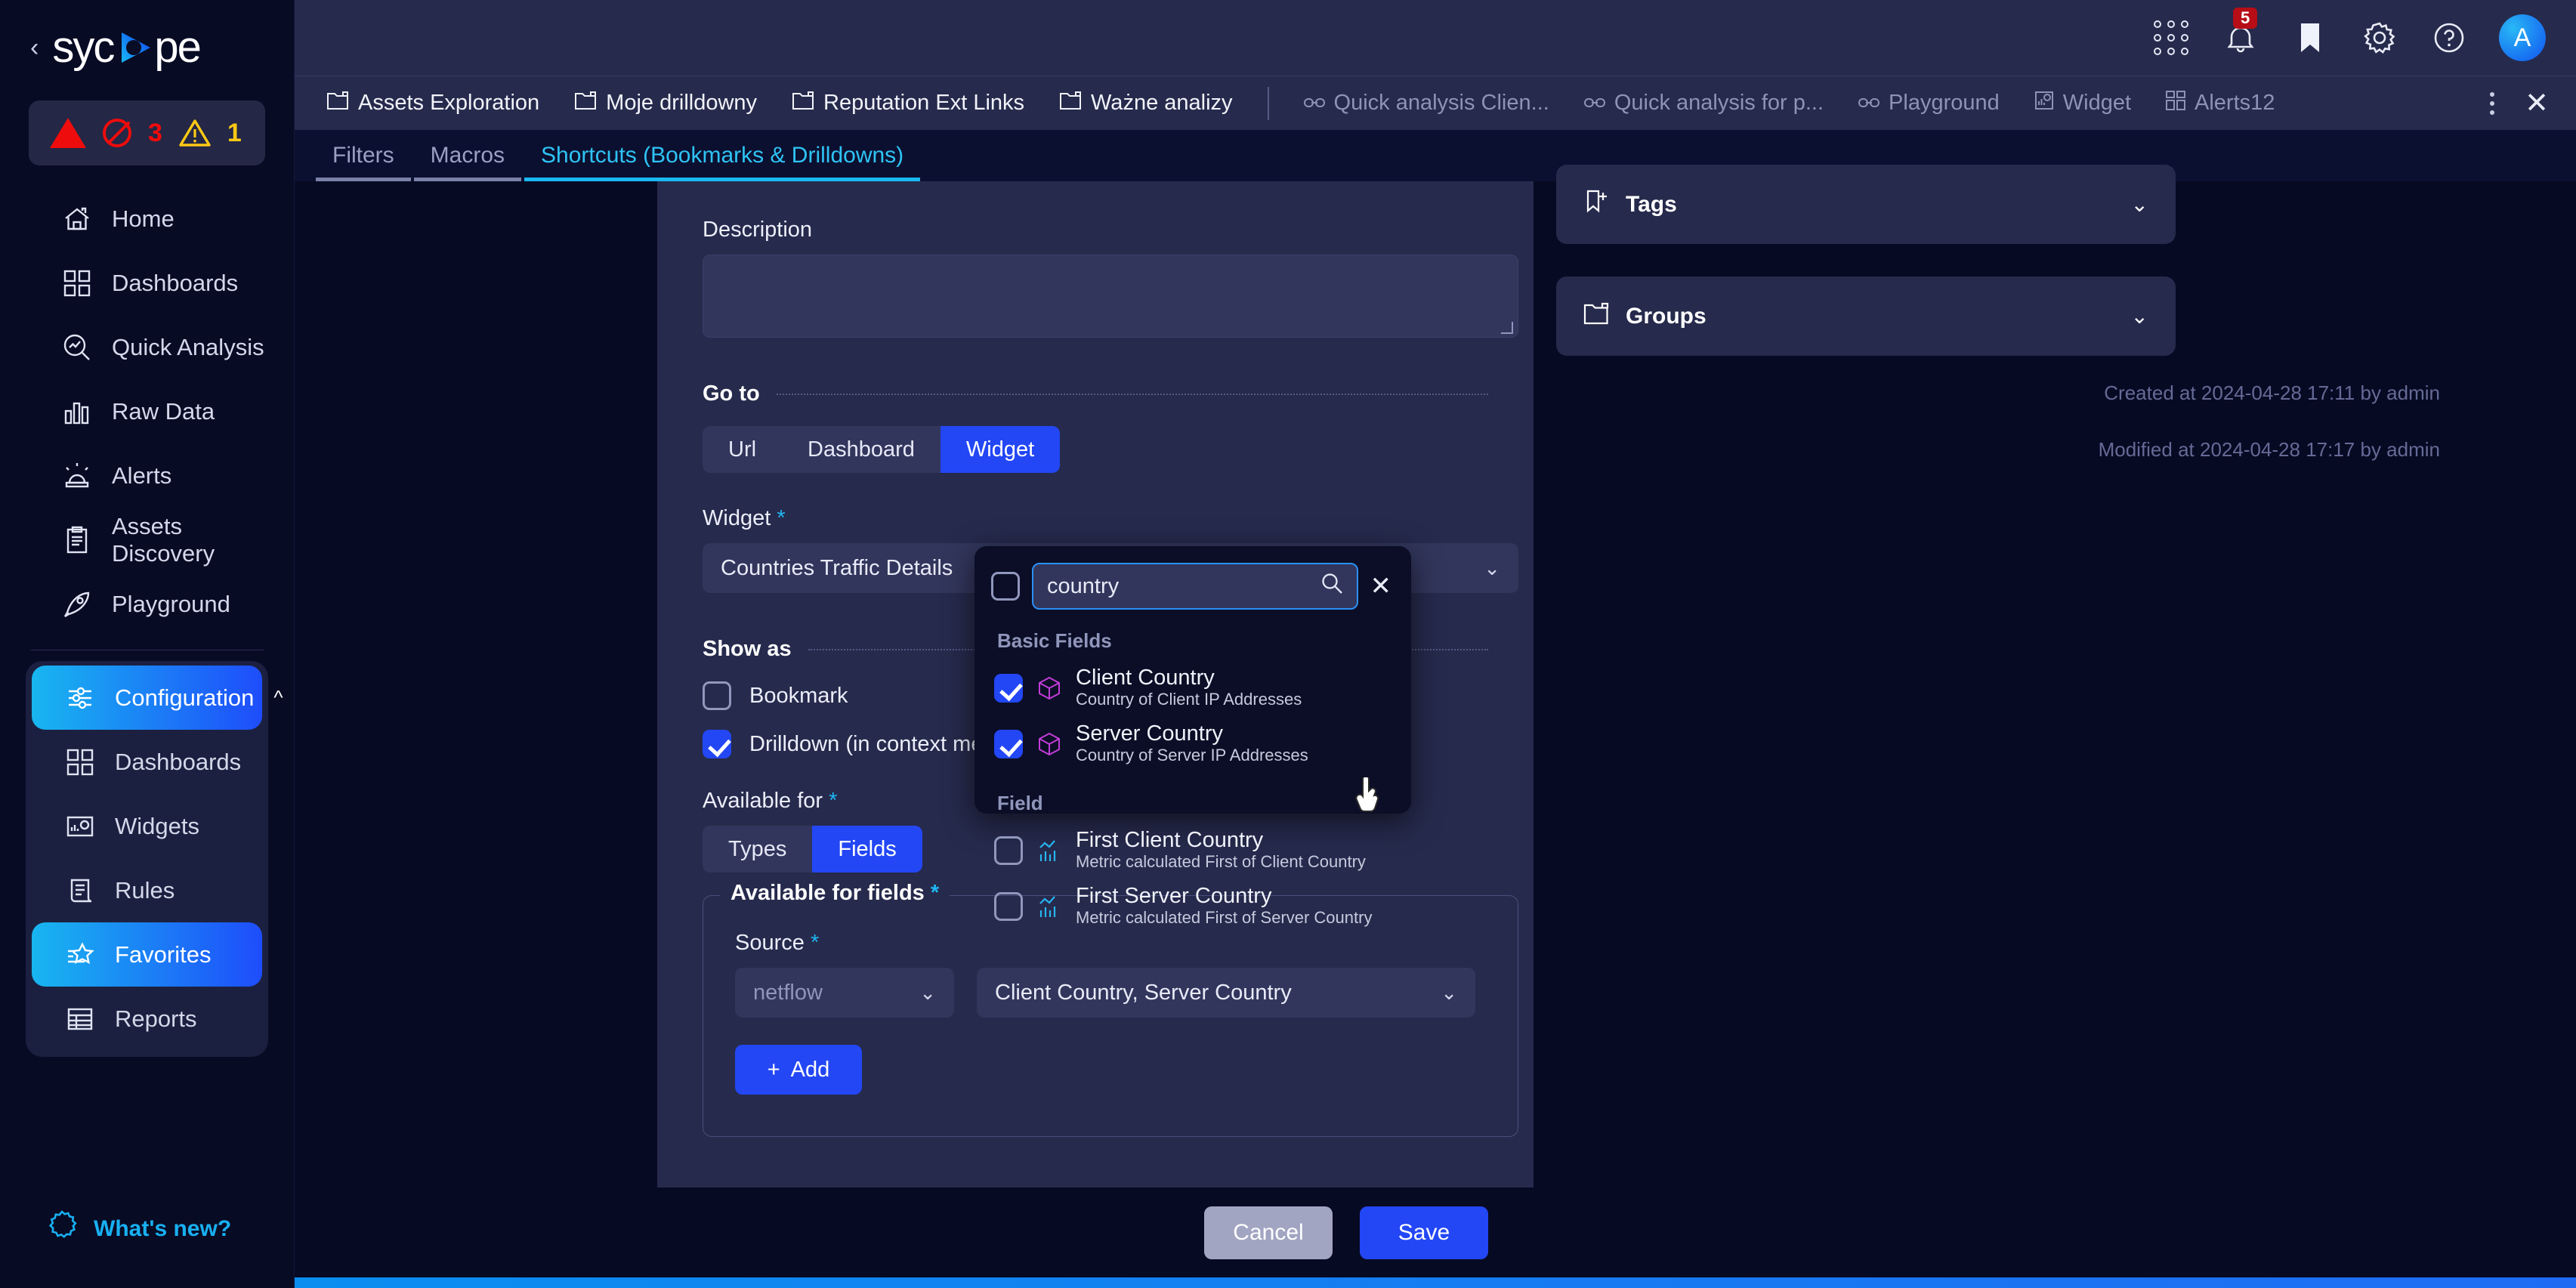 The image size is (2576, 1288). I want to click on sidebar-item-widgets: Widgets, so click(147, 826).